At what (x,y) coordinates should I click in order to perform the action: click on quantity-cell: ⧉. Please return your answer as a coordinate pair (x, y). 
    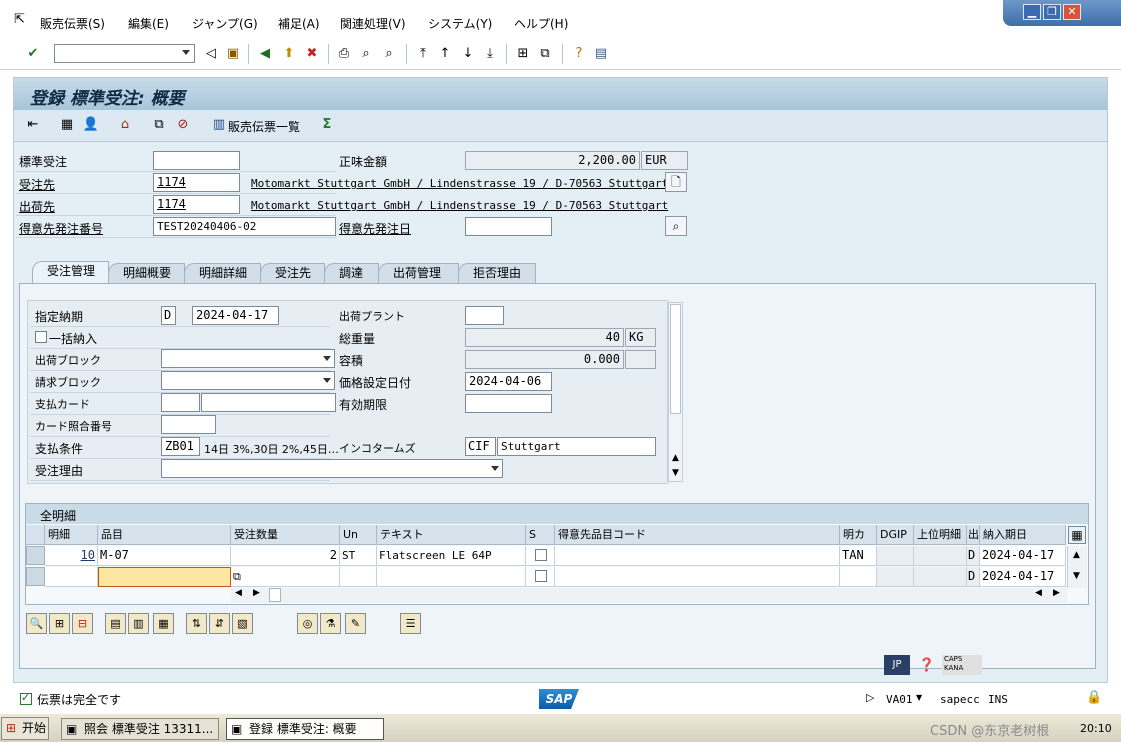
    Looking at the image, I should click on (285, 577).